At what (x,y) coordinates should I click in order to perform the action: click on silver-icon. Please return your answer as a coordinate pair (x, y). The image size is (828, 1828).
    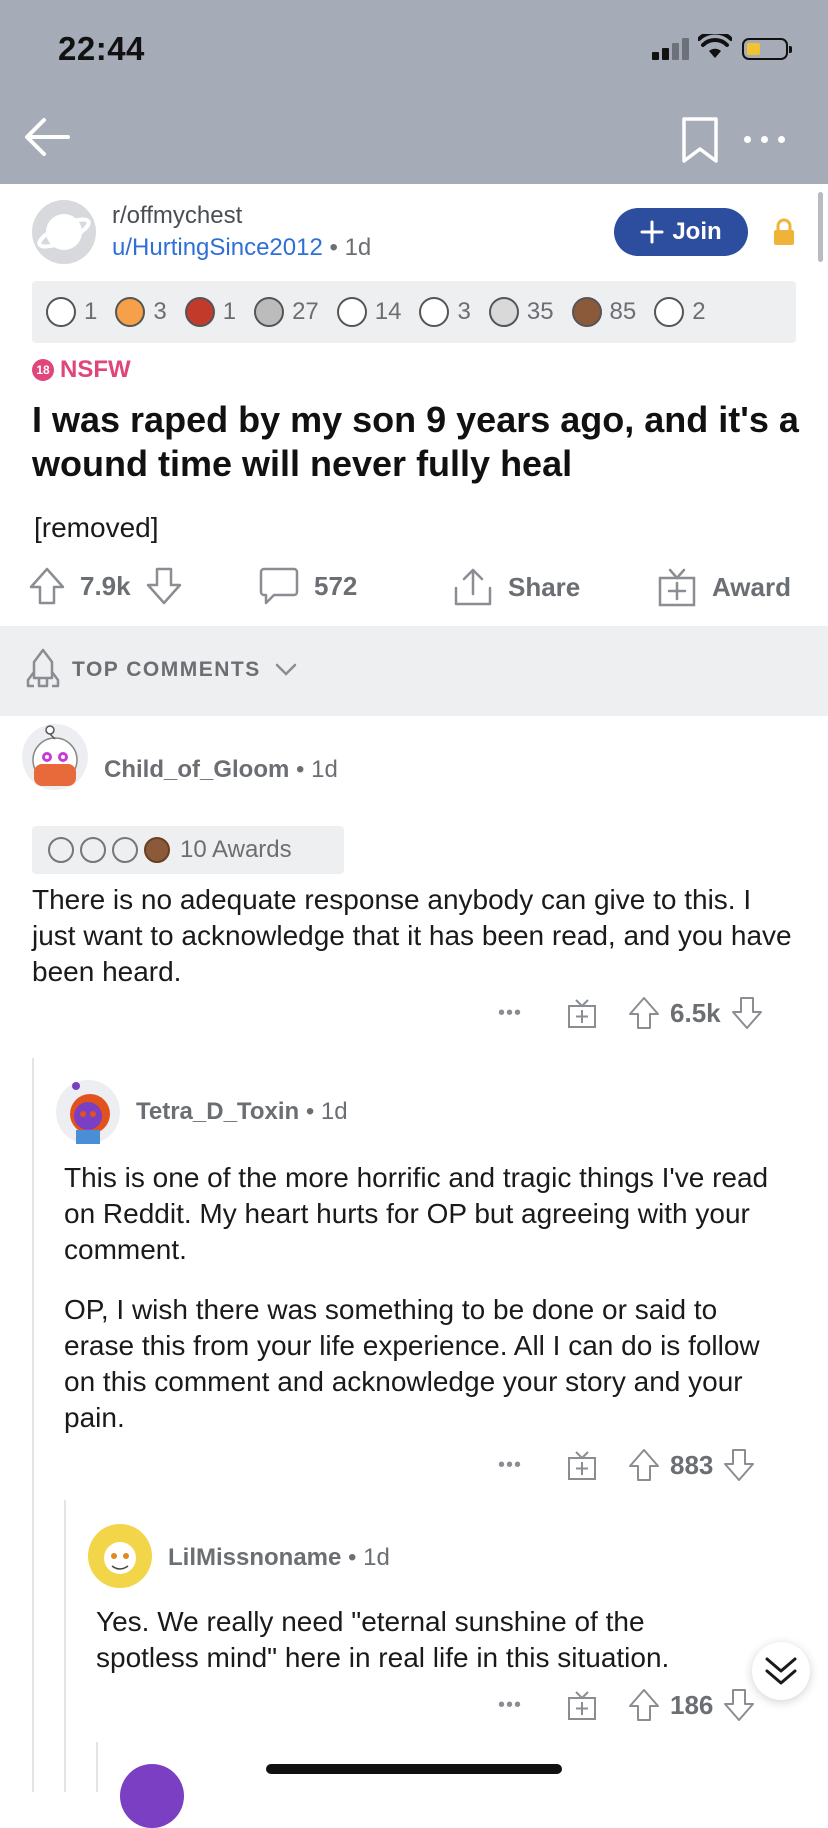
    Looking at the image, I should click on (503, 312).